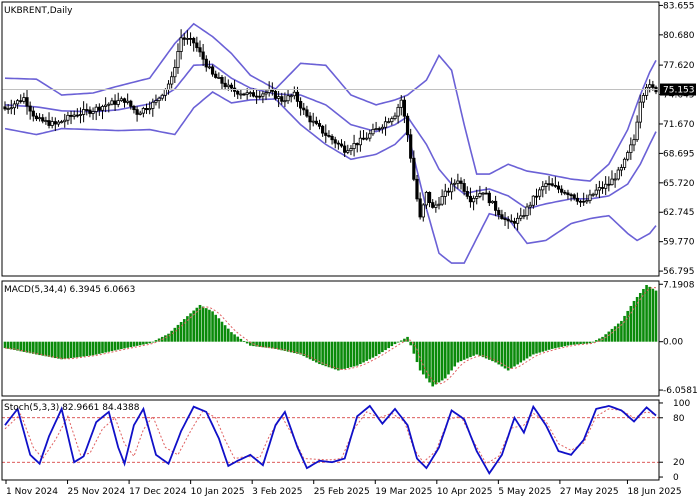 The image size is (697, 500). Describe the element at coordinates (679, 463) in the screenshot. I see `stoch-tick-label: 20` at that location.